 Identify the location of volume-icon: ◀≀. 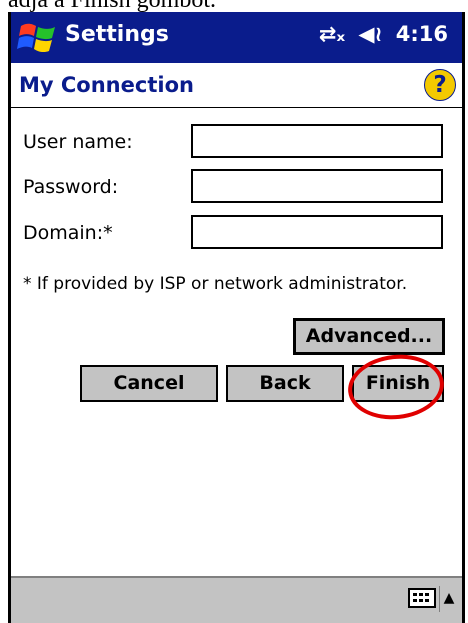
(370, 34).